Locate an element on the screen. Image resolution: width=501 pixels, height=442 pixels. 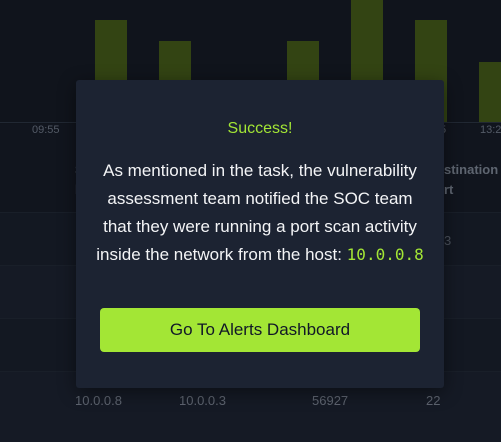
host-ip: 10.0.0.8 is located at coordinates (385, 254).